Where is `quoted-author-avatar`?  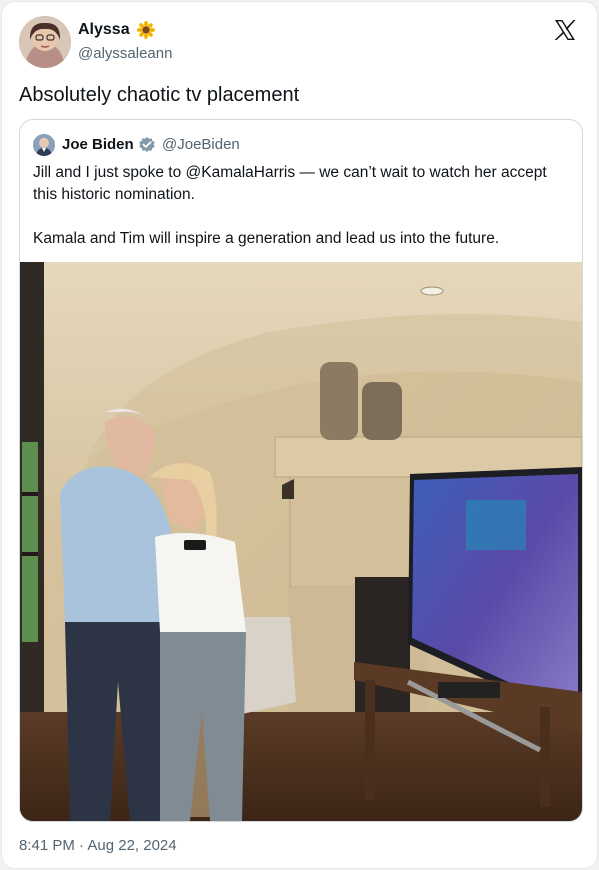
quoted-author-avatar is located at coordinates (44, 145).